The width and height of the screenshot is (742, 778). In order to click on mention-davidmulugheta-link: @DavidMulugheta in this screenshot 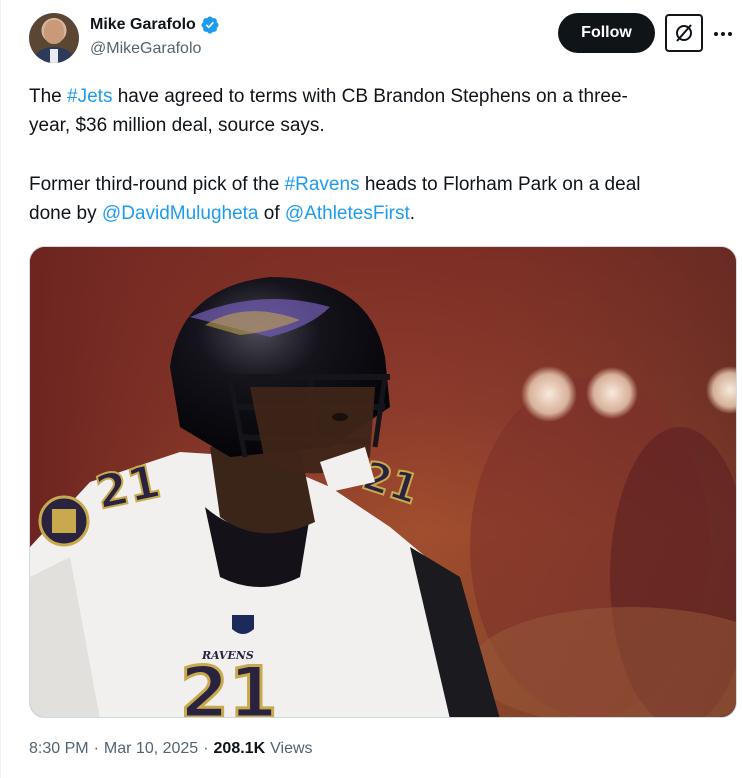, I will do `click(180, 213)`.